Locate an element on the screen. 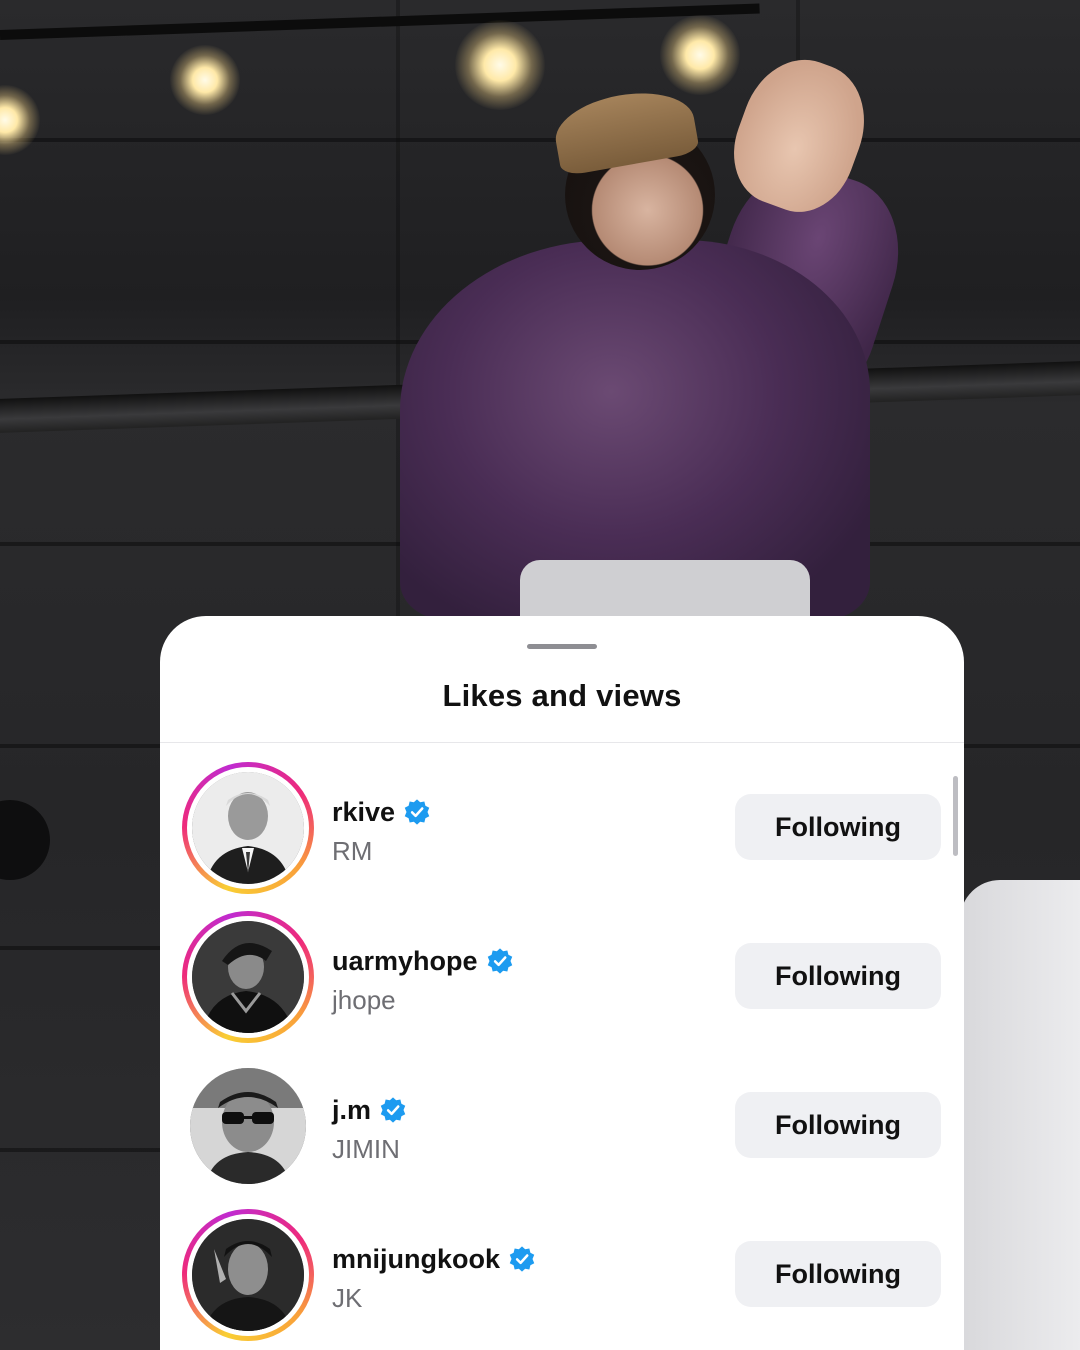 The height and width of the screenshot is (1350, 1080). header-divider is located at coordinates (562, 742).